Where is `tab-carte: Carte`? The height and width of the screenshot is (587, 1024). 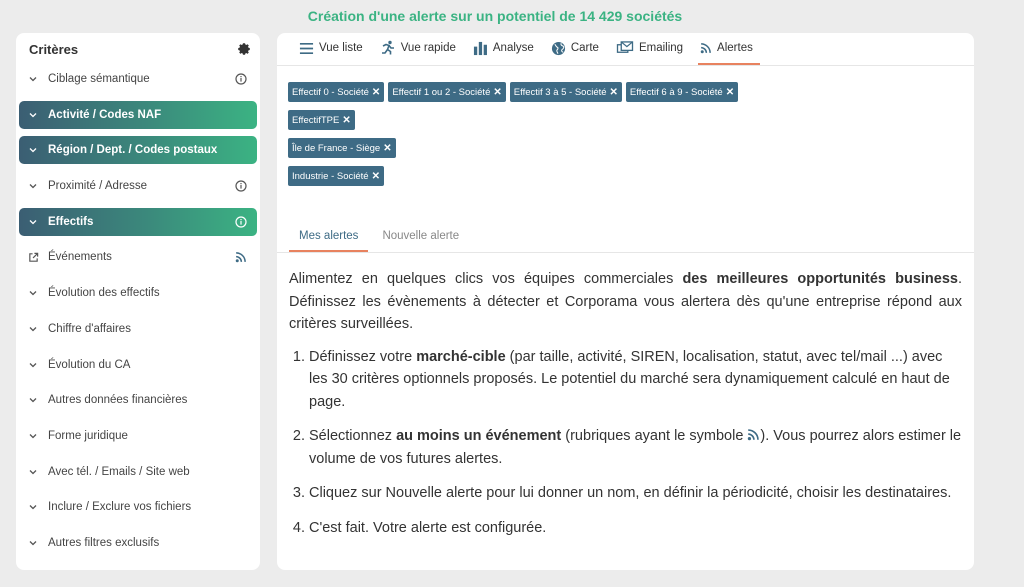
tab-carte: Carte is located at coordinates (577, 49).